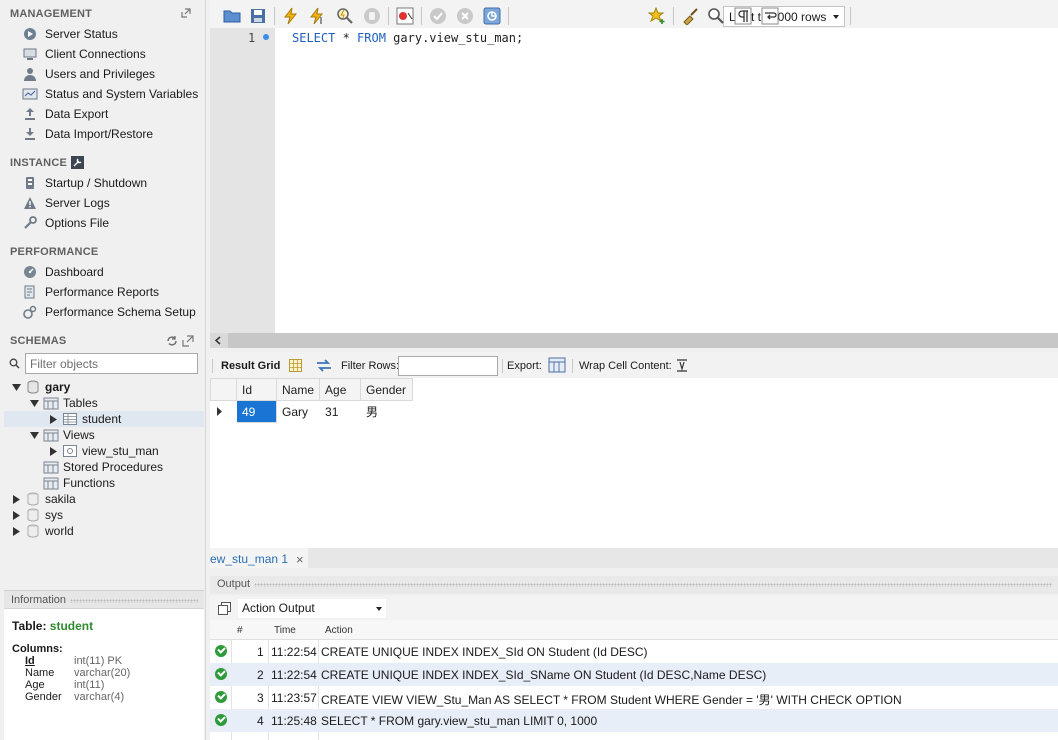 This screenshot has width=1058, height=740. What do you see at coordinates (77, 685) in the screenshot?
I see `info-column-row: Age int(11)` at bounding box center [77, 685].